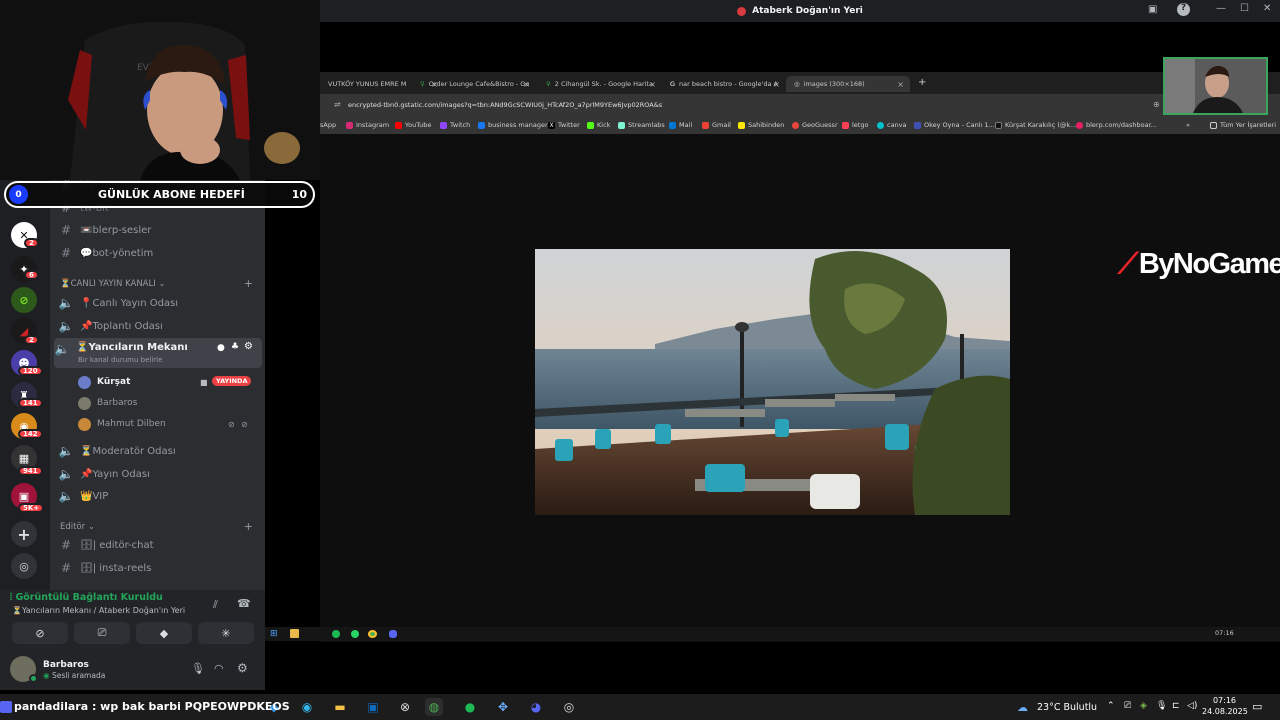 This screenshot has height=720, width=1280. Describe the element at coordinates (1111, 706) in the screenshot. I see `tray-overflow-icon: ⌃` at that location.